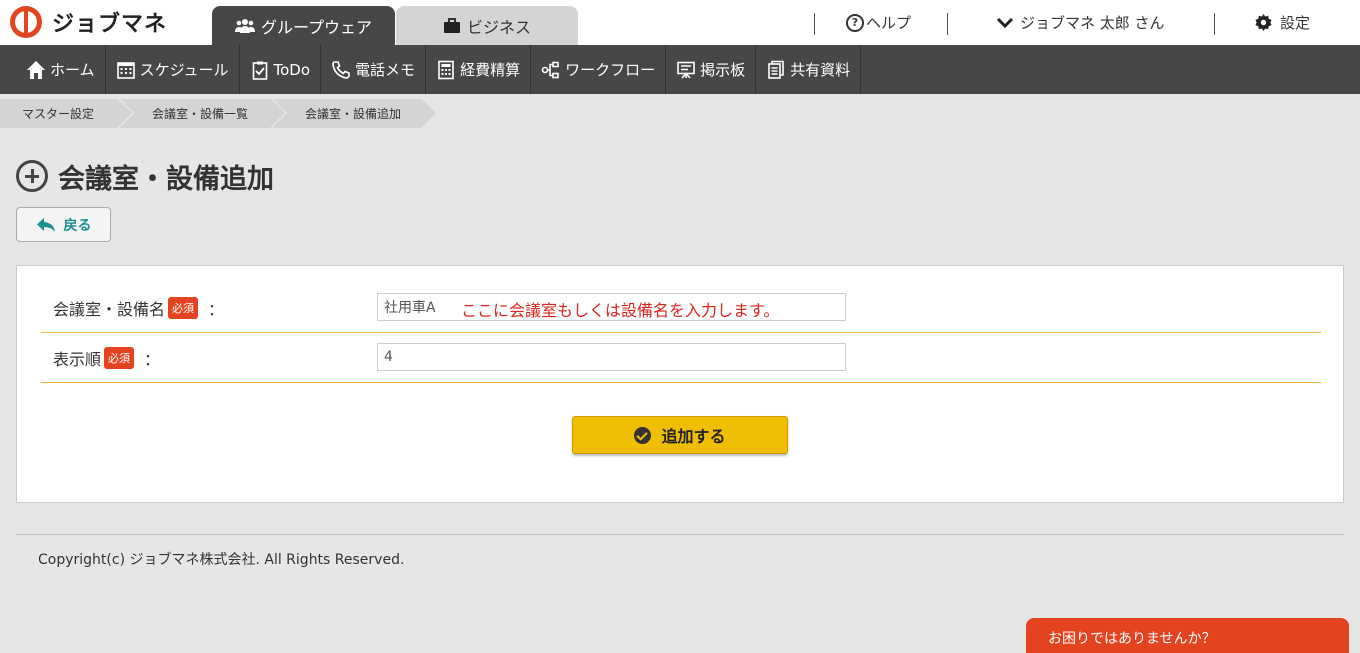  Describe the element at coordinates (1005, 22) in the screenshot. I see `chevron-down-icon` at that location.